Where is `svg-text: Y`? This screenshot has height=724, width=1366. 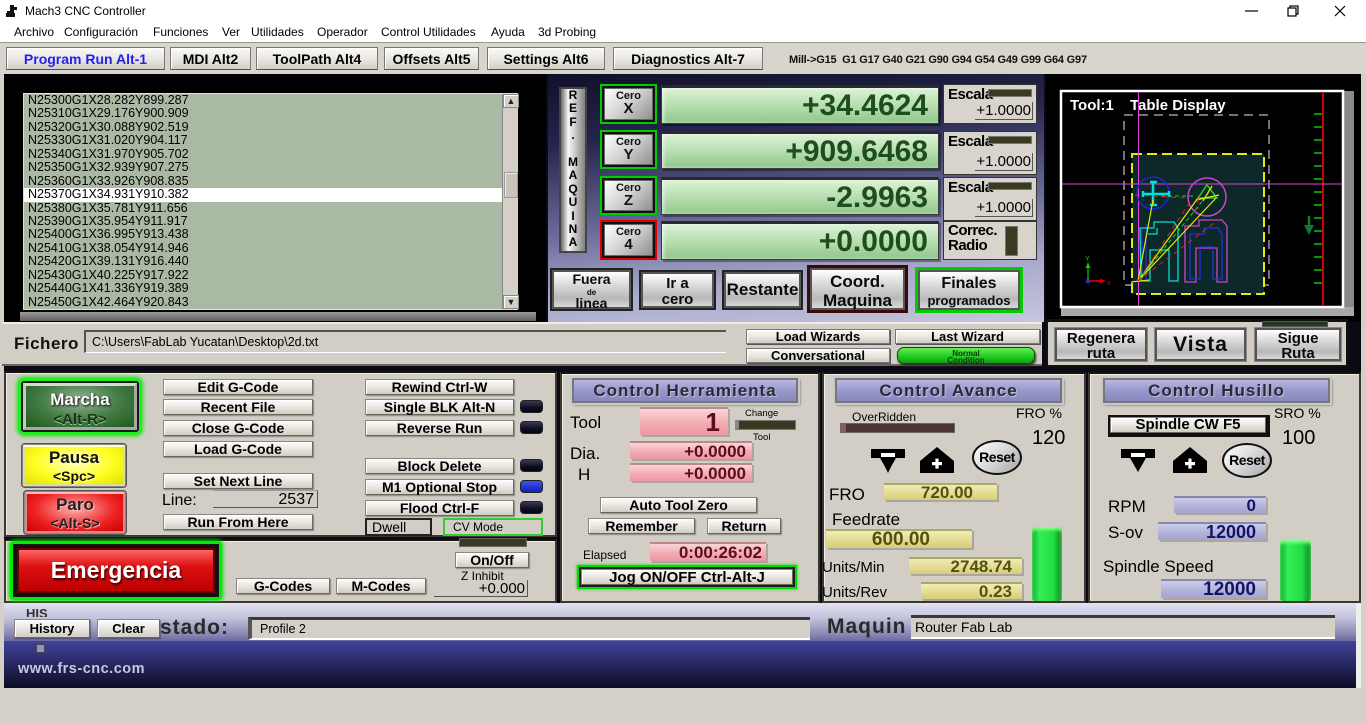 svg-text: Y is located at coordinates (1087, 259).